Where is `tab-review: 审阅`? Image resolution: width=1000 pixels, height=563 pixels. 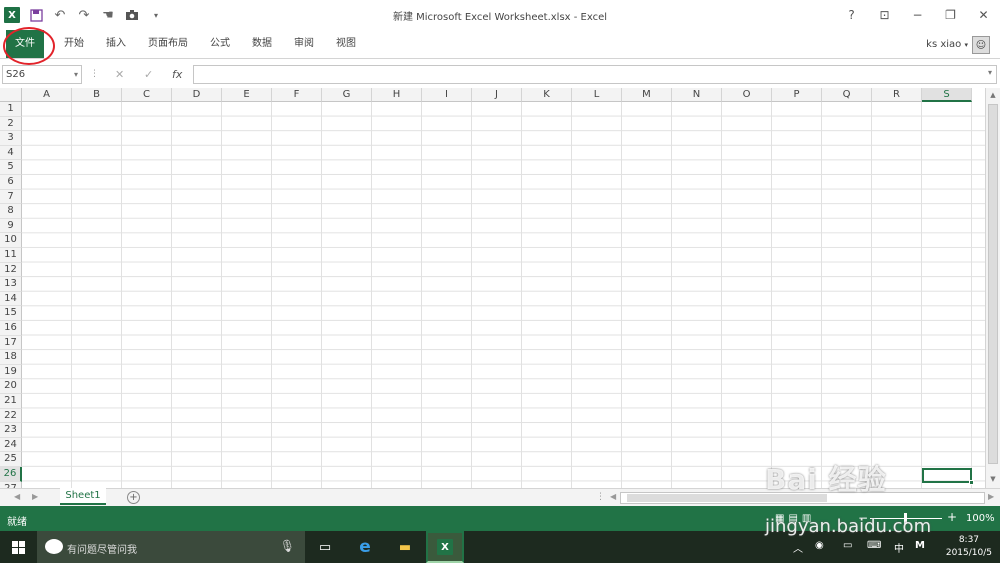 tab-review: 审阅 is located at coordinates (304, 44).